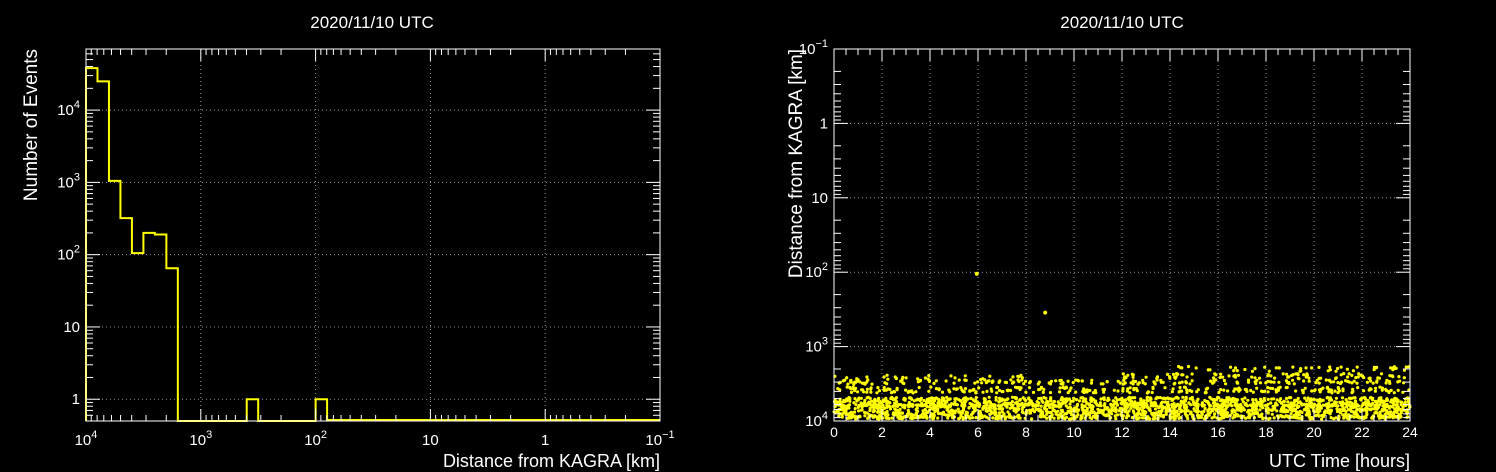  Describe the element at coordinates (31, 125) in the screenshot. I see `histogram-y-axis-label: Number of Events` at that location.